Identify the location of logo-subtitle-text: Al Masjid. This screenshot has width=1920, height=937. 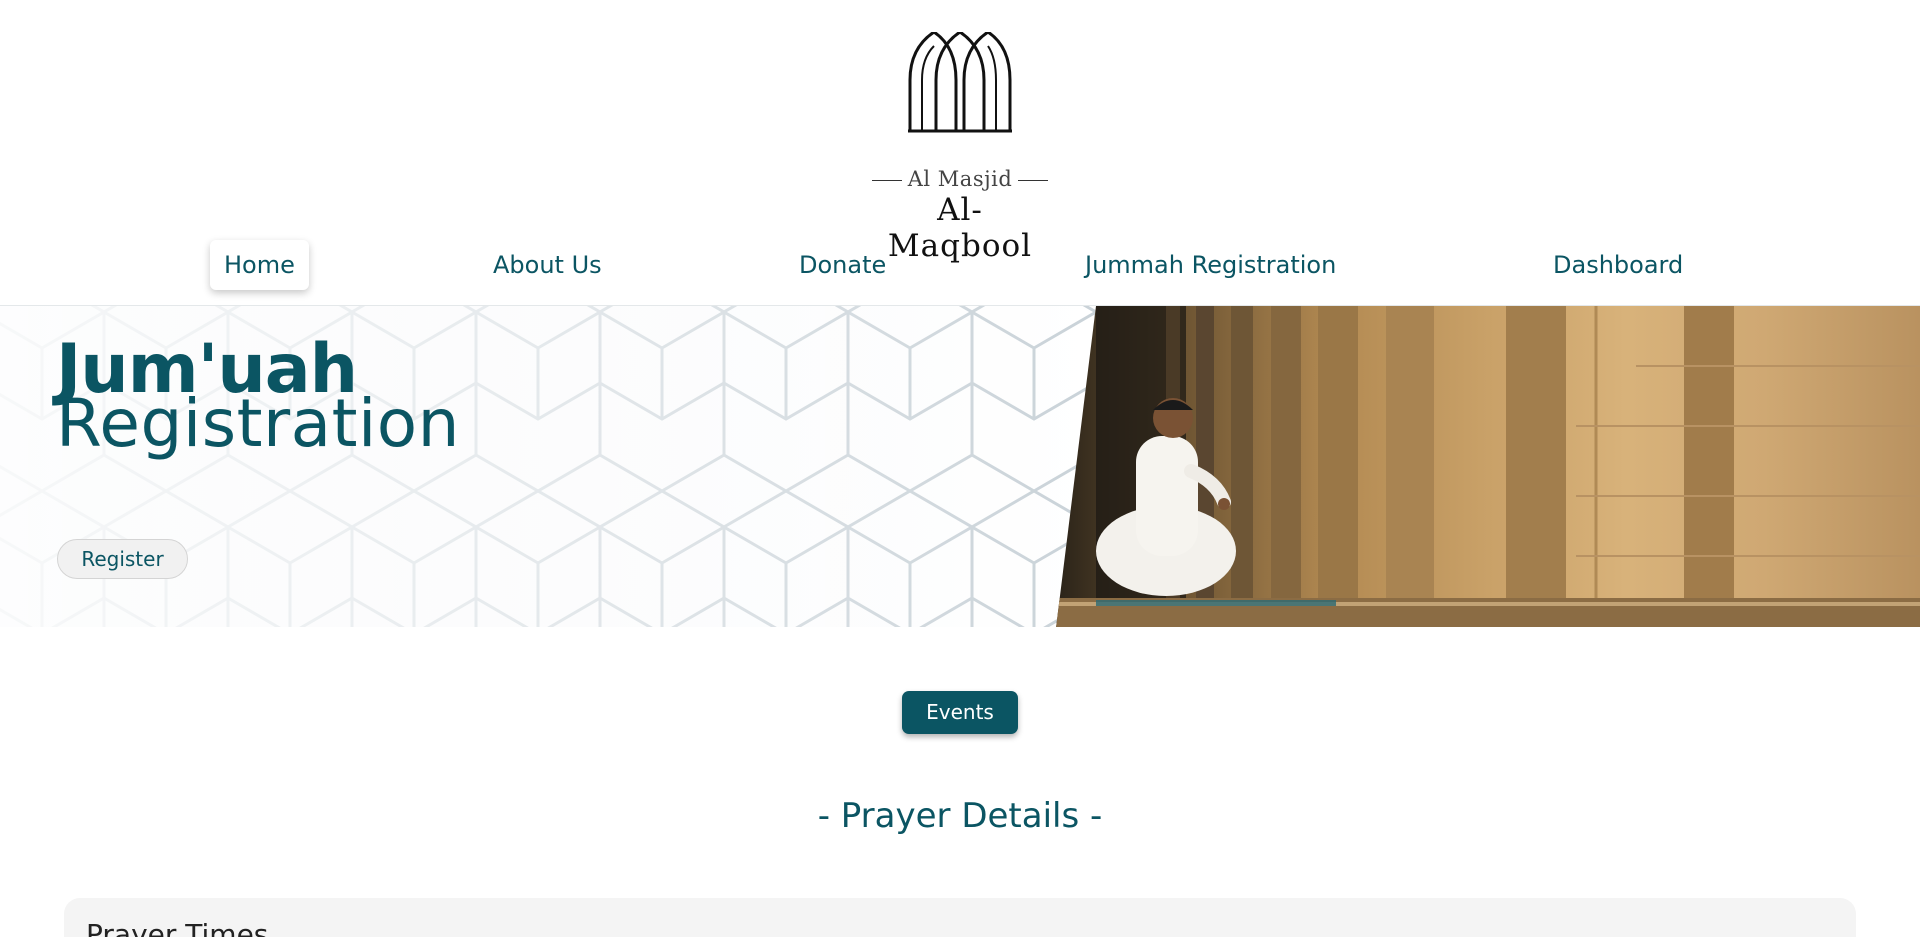
(960, 179).